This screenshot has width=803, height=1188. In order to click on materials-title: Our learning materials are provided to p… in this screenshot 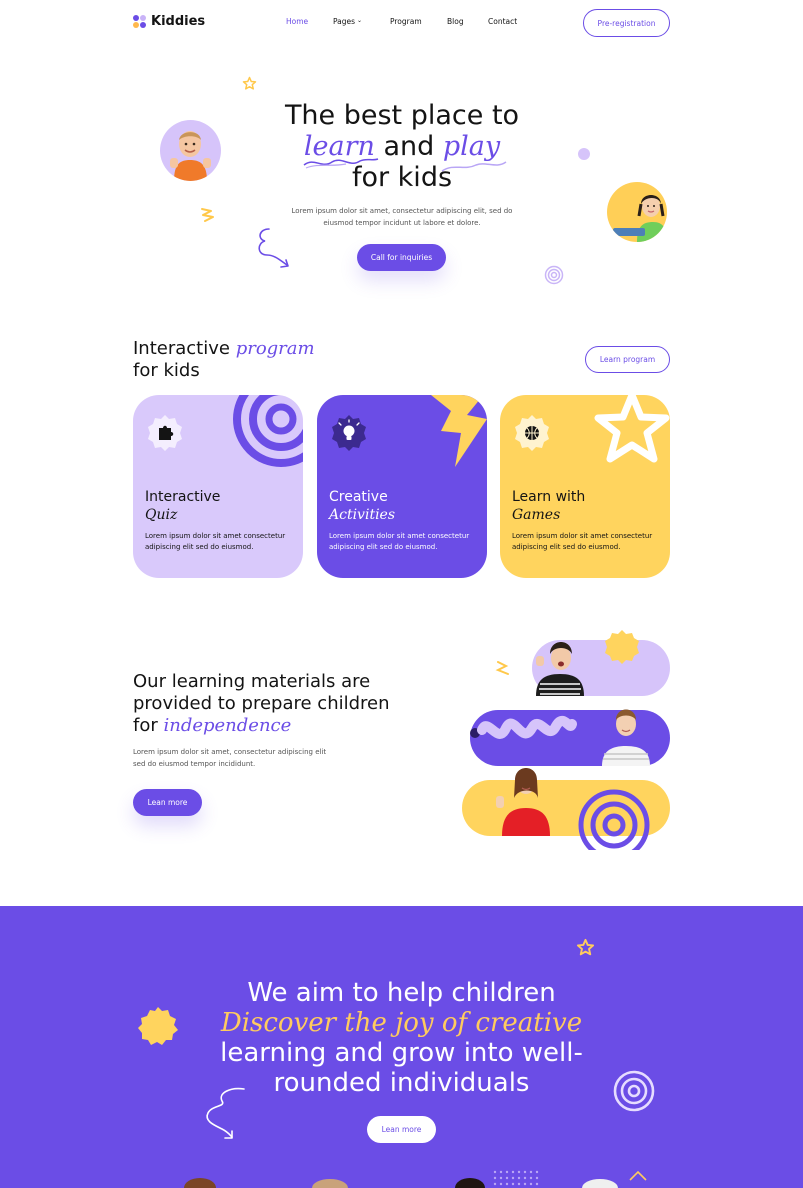, I will do `click(268, 704)`.